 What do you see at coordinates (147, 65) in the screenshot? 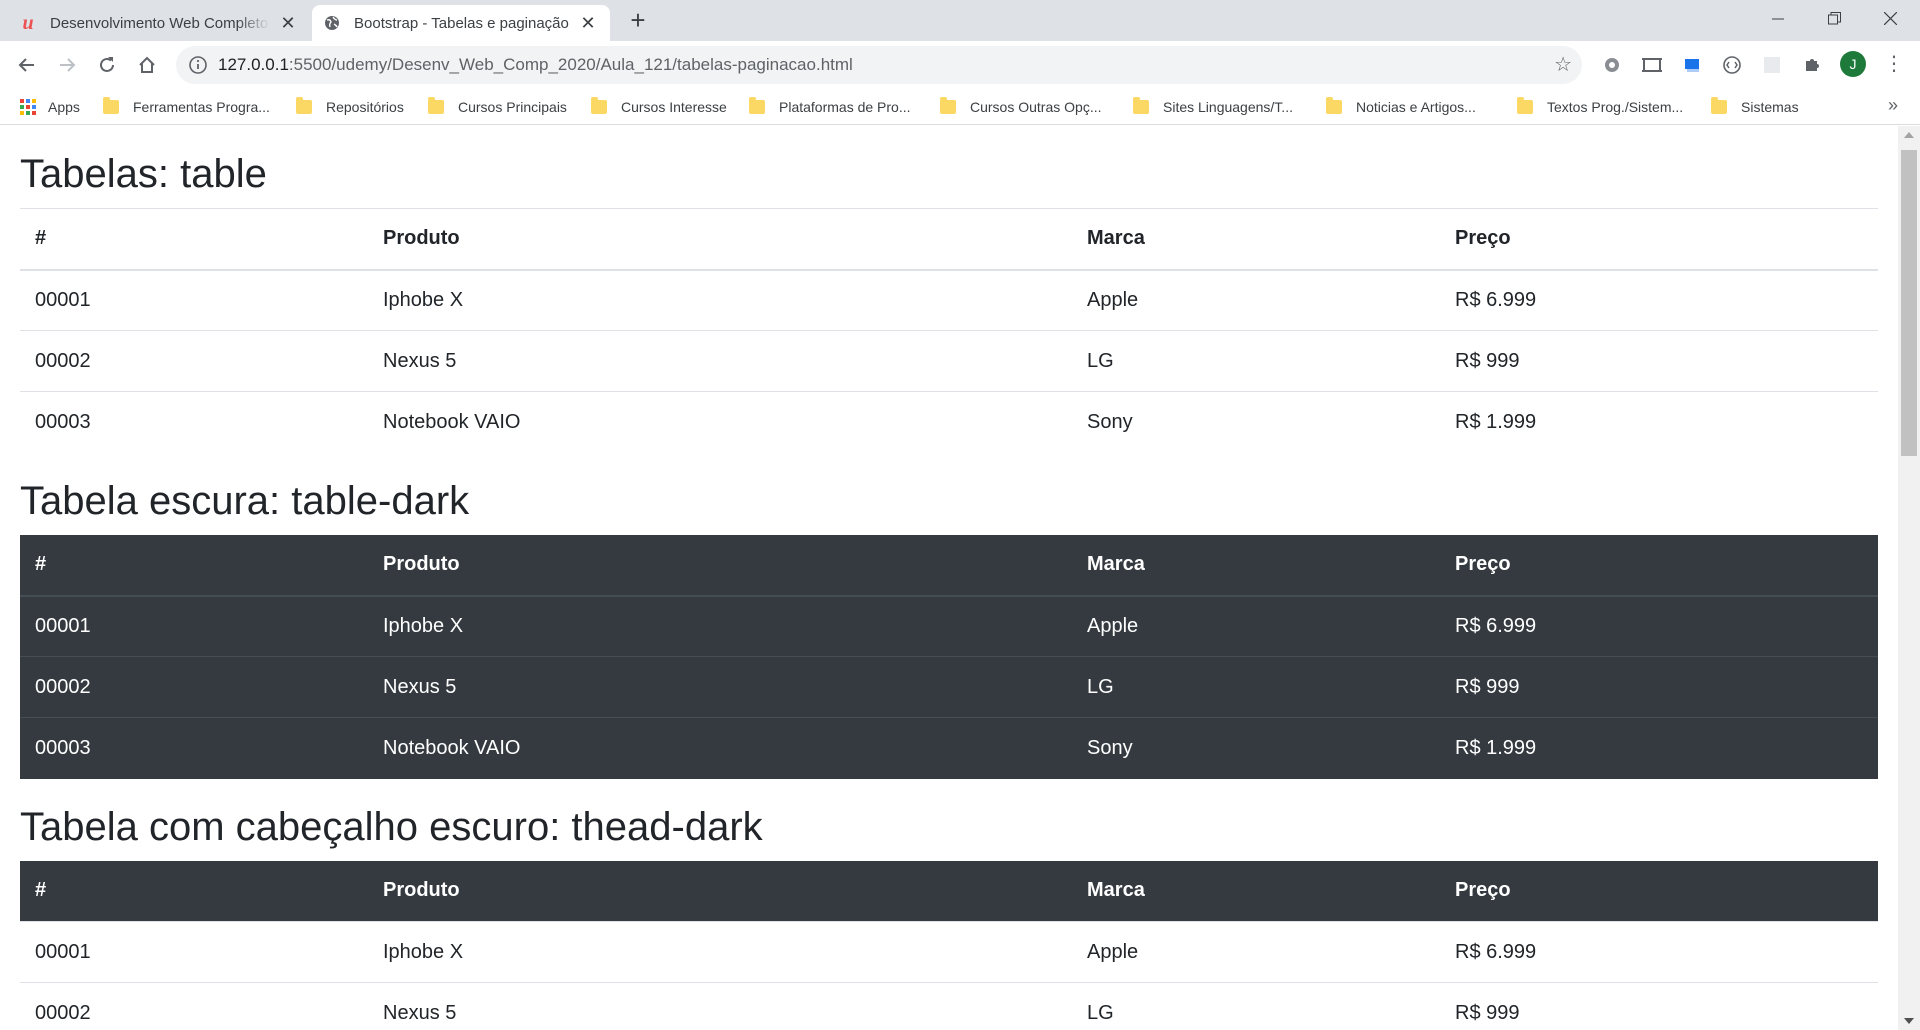
I see `home-icon` at bounding box center [147, 65].